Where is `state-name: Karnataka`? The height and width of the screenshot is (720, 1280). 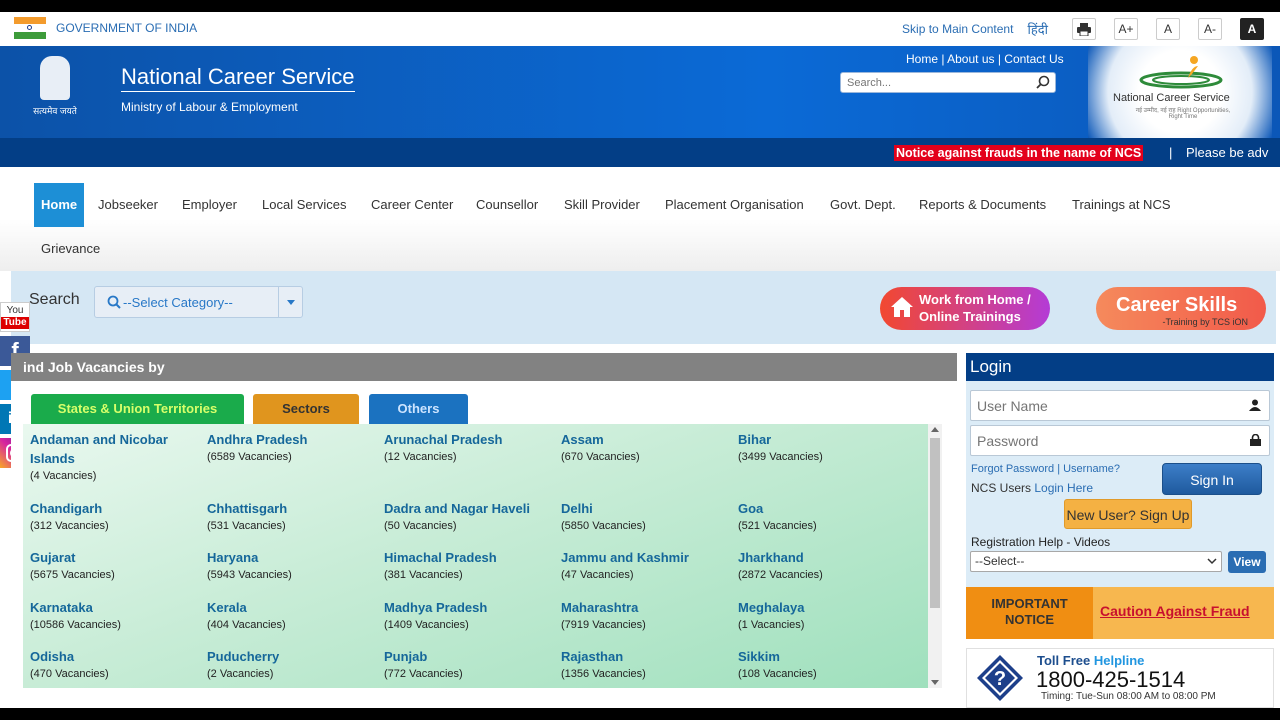
state-name: Karnataka is located at coordinates (117, 607).